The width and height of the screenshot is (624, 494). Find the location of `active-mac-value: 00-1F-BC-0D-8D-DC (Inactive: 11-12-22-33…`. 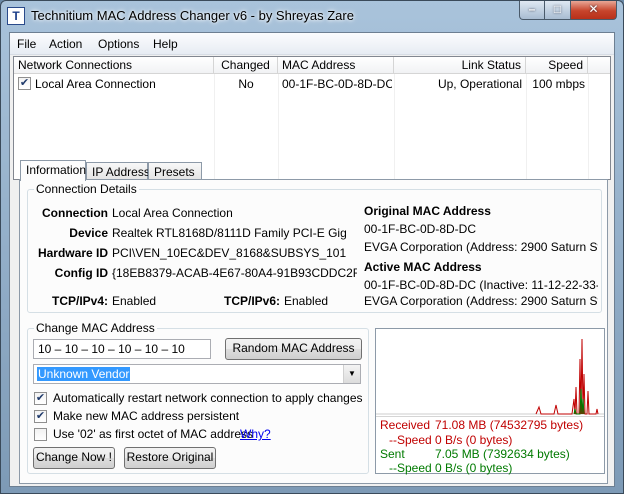

active-mac-value: 00-1F-BC-0D-8D-DC (Inactive: 11-12-22-33… is located at coordinates (481, 285).